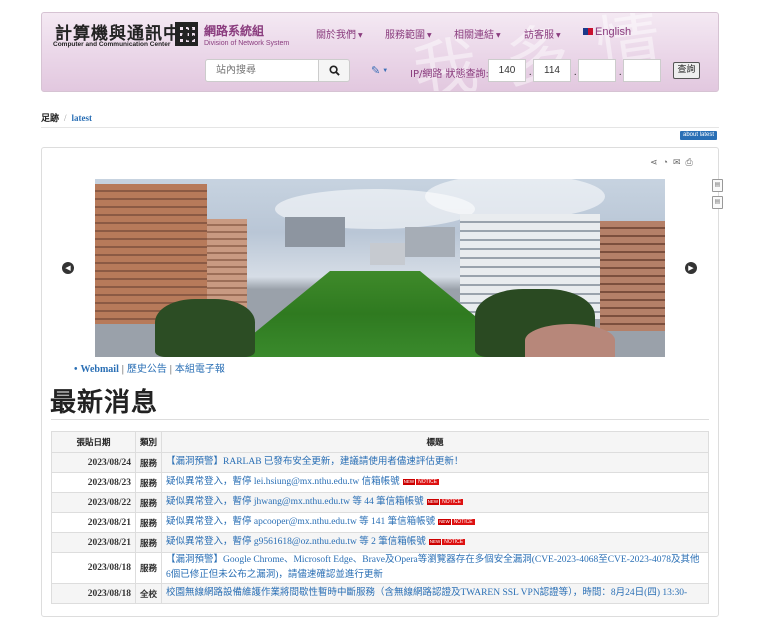 The image size is (760, 617). What do you see at coordinates (539, 35) in the screenshot?
I see `nav-visitor-label: 訪客服` at bounding box center [539, 35].